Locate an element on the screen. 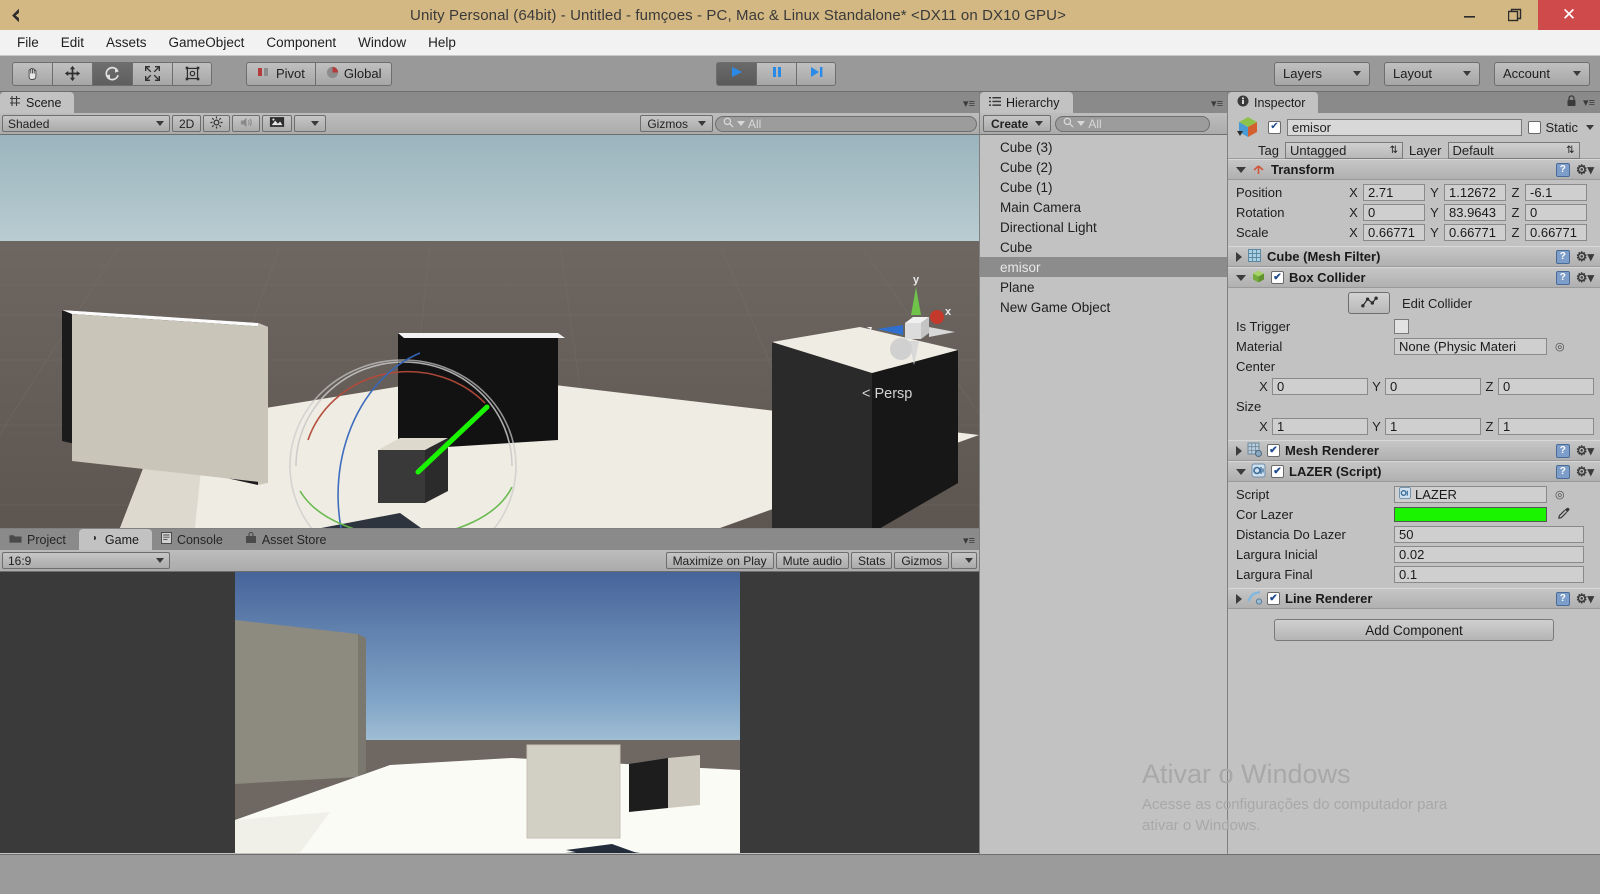 The height and width of the screenshot is (894, 1600). menu-help: Help is located at coordinates (442, 42).